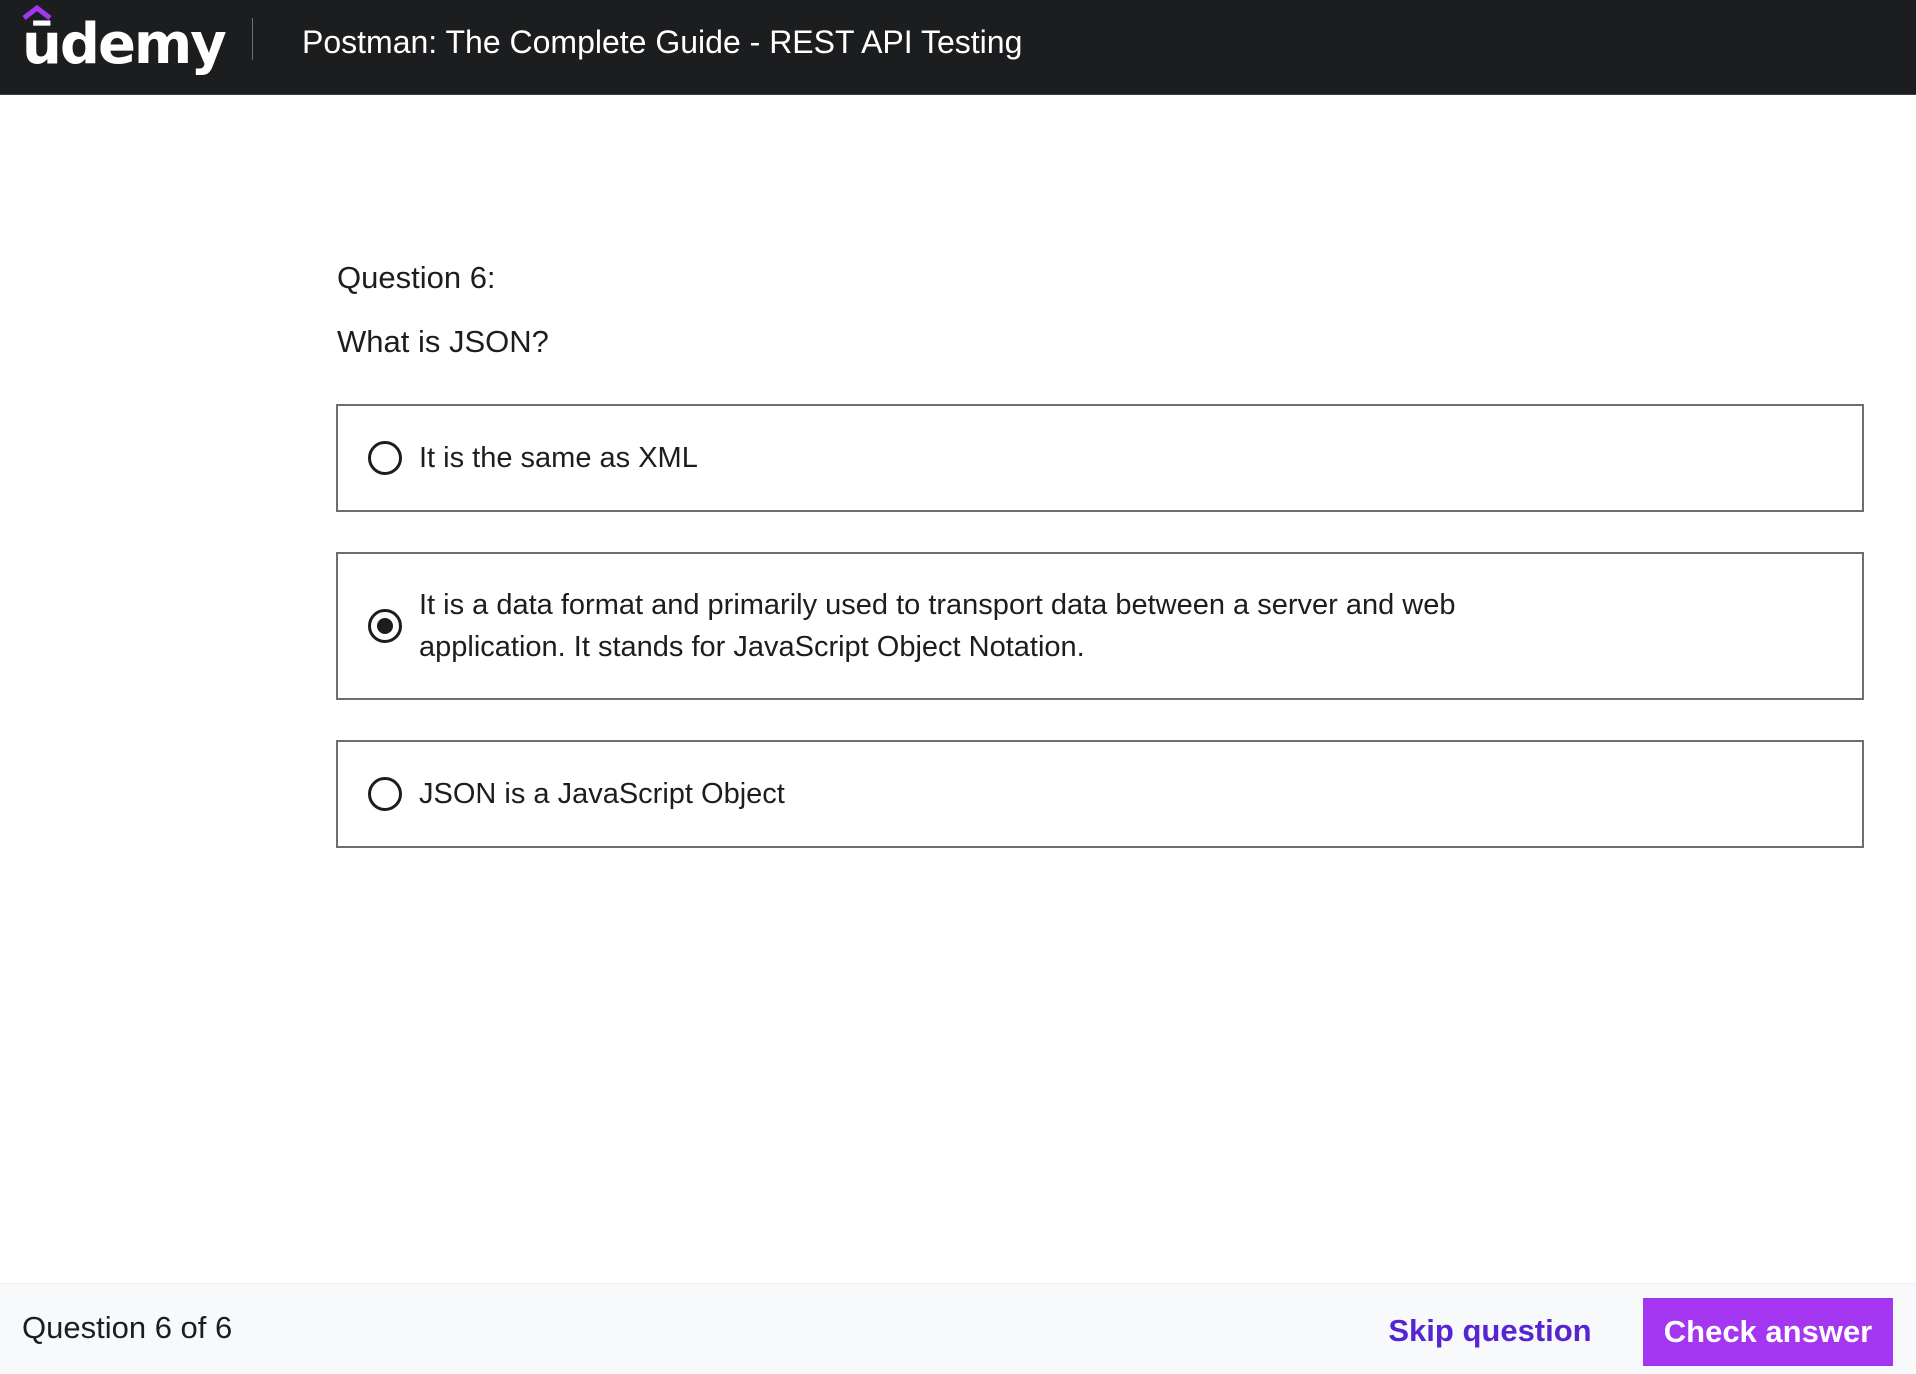 This screenshot has width=1916, height=1374. Describe the element at coordinates (1490, 1331) in the screenshot. I see `skip-question-button: Skip question` at that location.